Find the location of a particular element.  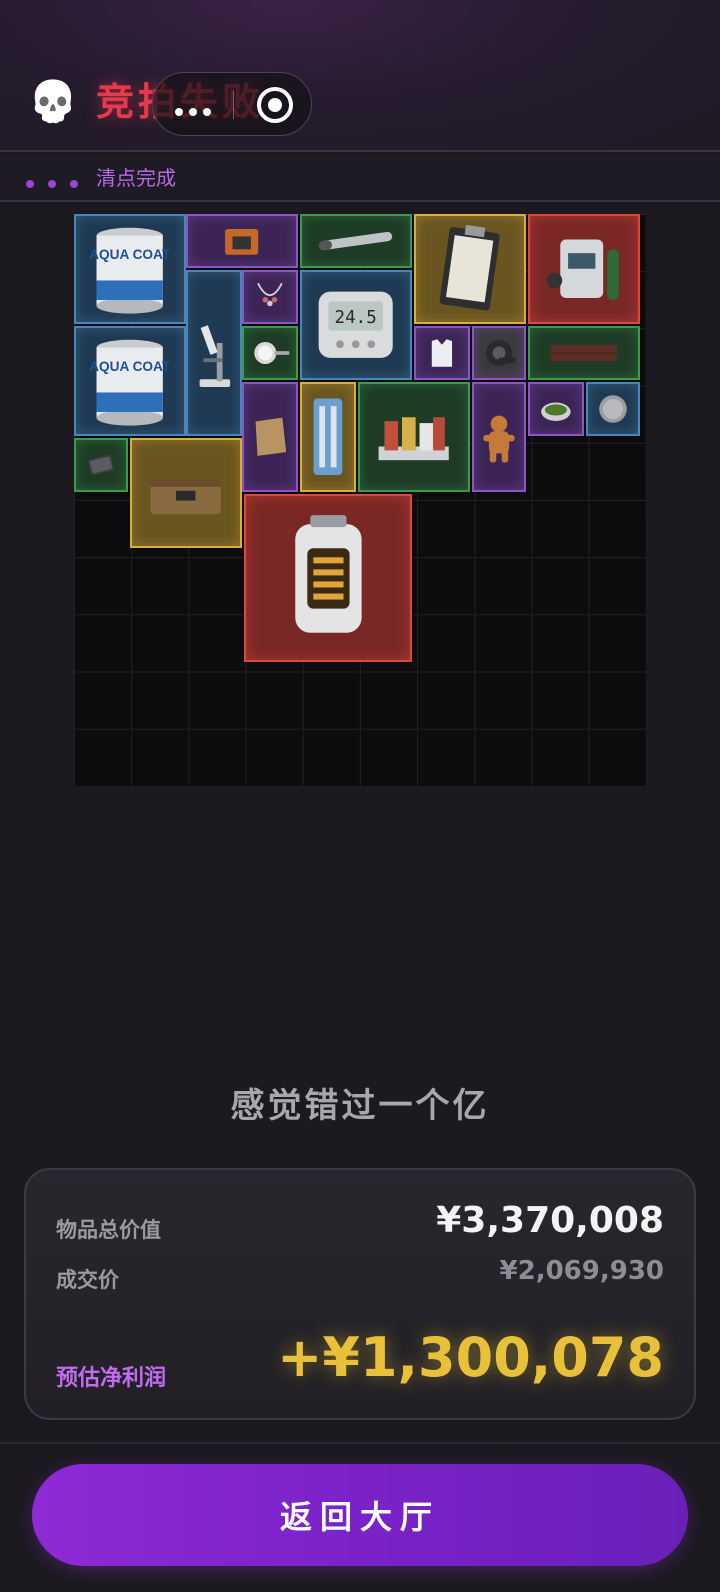

wooden-plank-icon is located at coordinates (584, 353).